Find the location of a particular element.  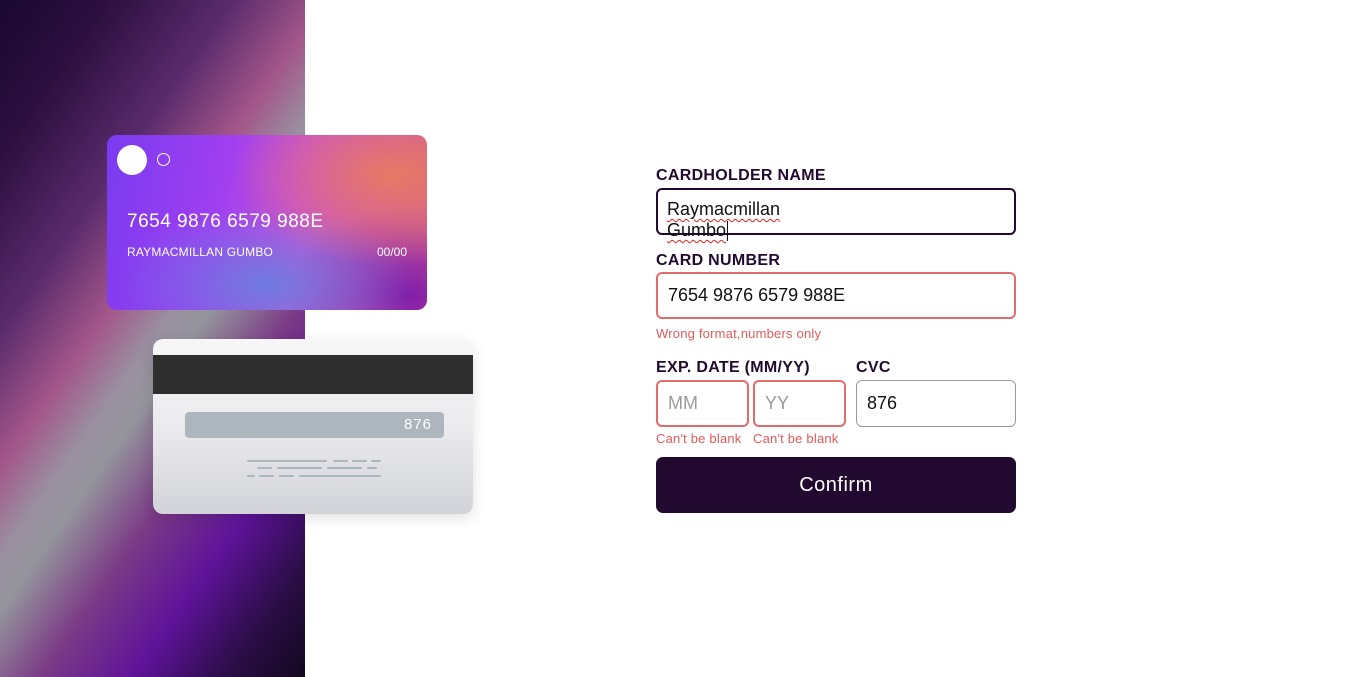

signature-strip: 876 is located at coordinates (314, 425).